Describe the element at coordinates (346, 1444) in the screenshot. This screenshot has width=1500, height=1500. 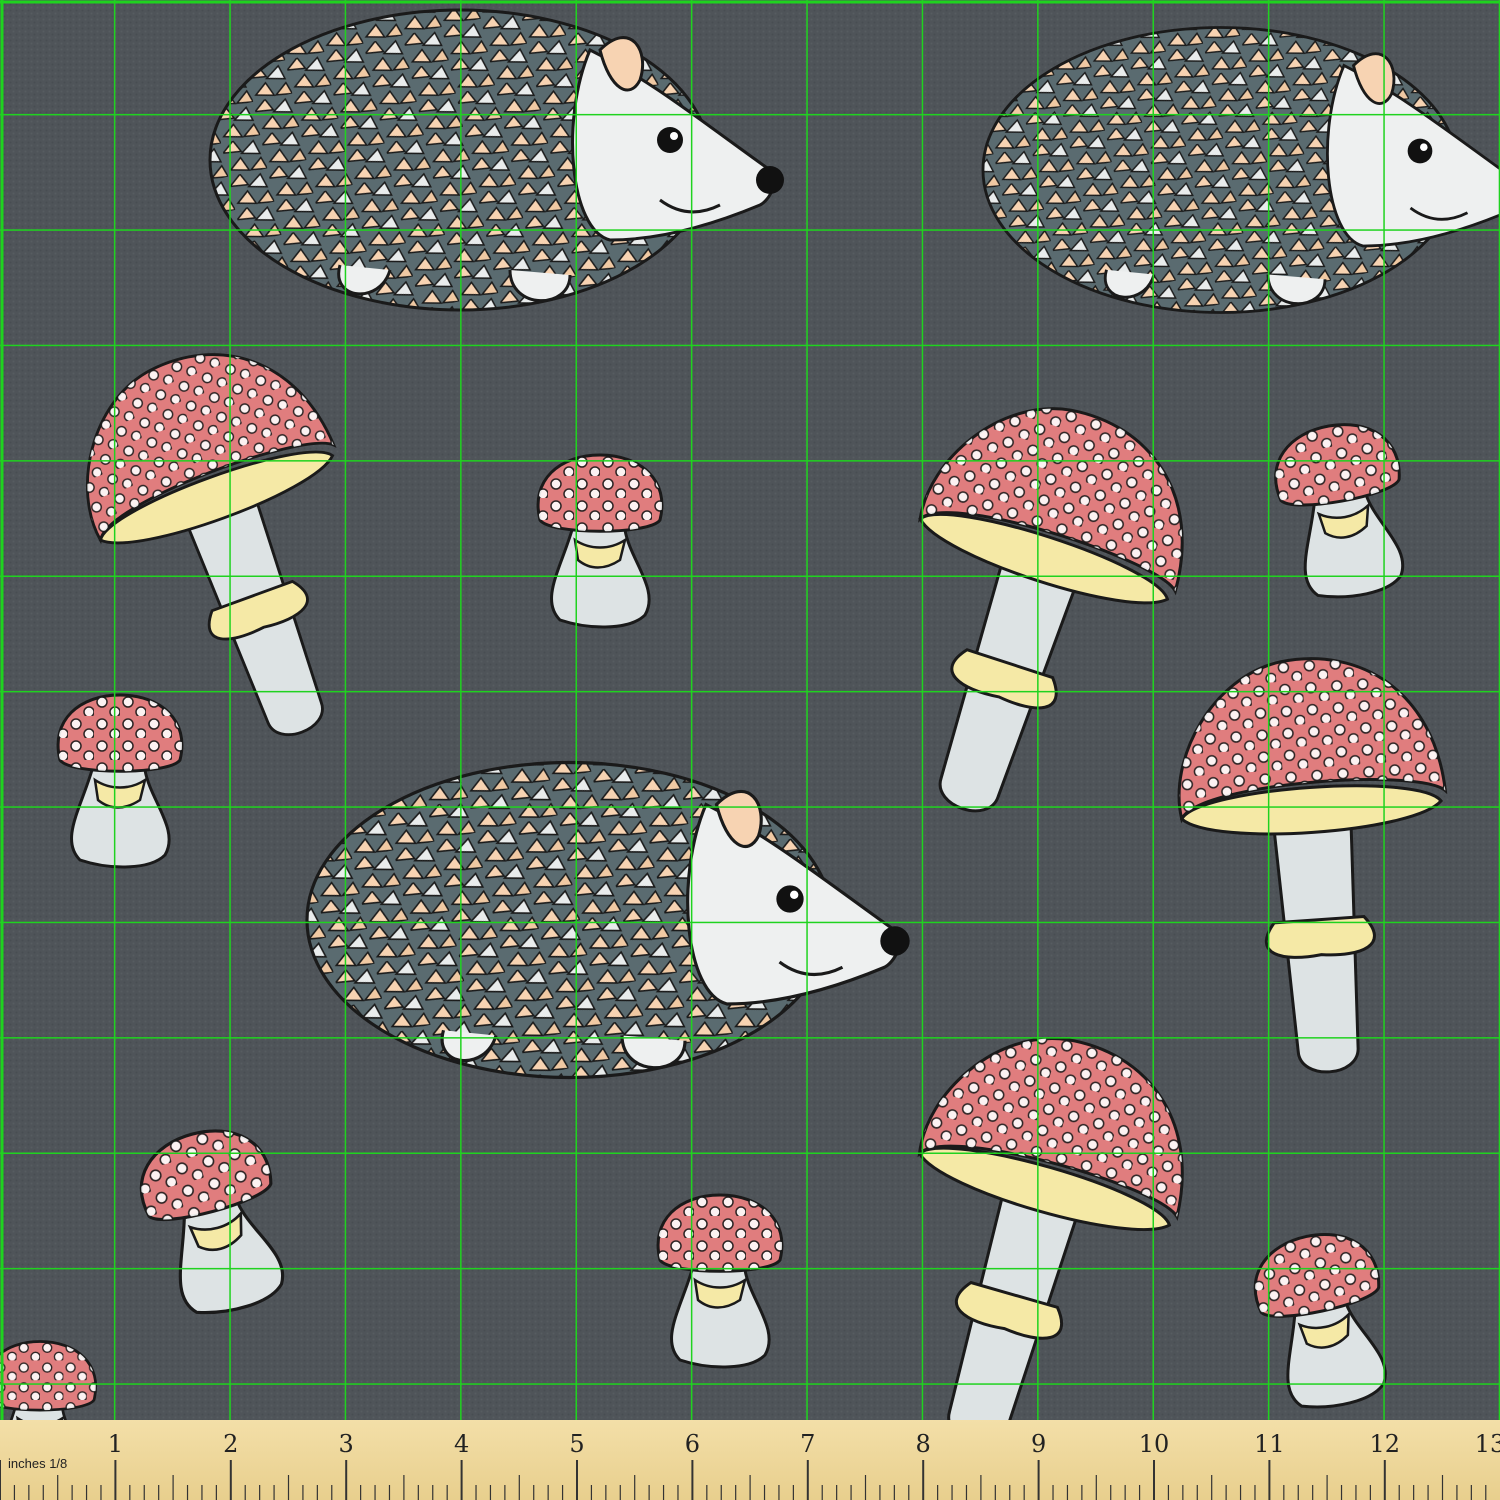
I see `ruler-number: 3` at that location.